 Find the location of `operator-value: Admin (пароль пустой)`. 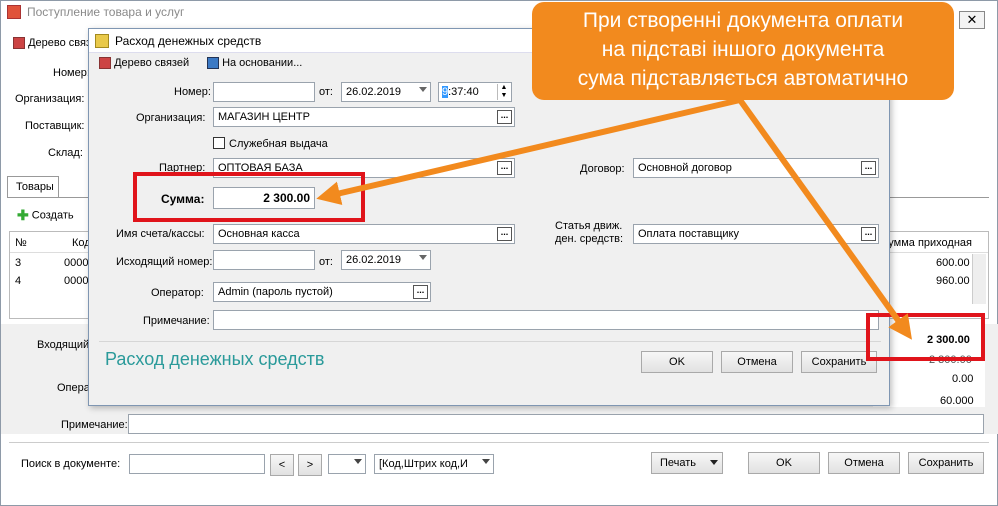

operator-value: Admin (пароль пустой) is located at coordinates (275, 292).